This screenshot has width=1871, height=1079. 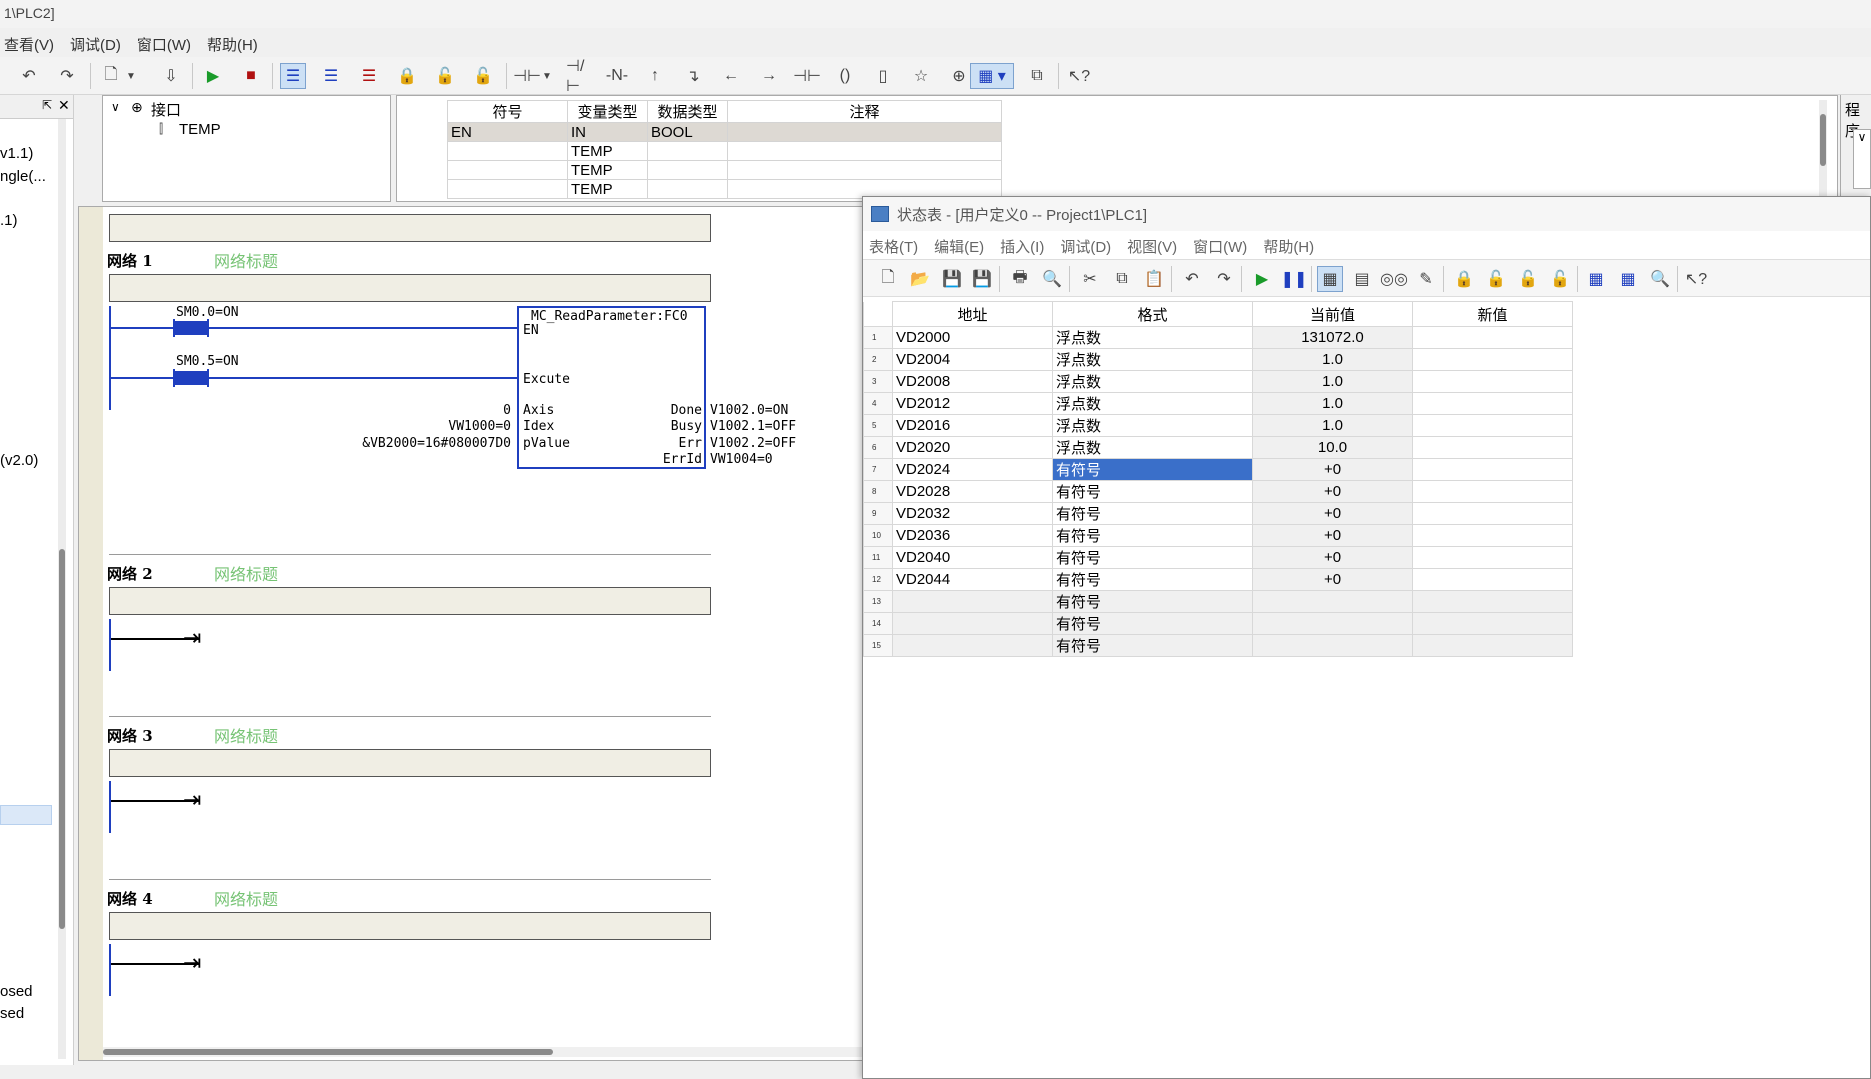 What do you see at coordinates (16, 991) in the screenshot?
I see `tree-item: osed` at bounding box center [16, 991].